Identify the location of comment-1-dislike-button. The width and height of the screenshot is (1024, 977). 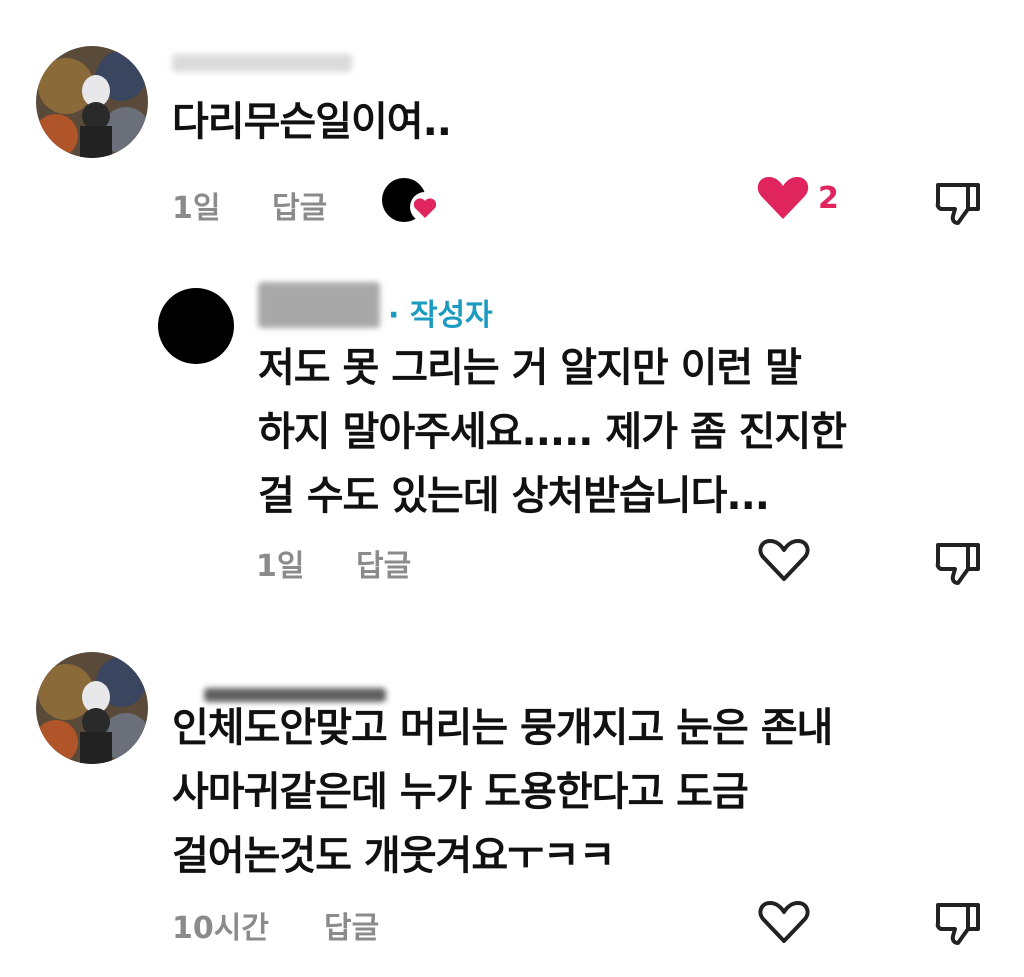
(958, 202).